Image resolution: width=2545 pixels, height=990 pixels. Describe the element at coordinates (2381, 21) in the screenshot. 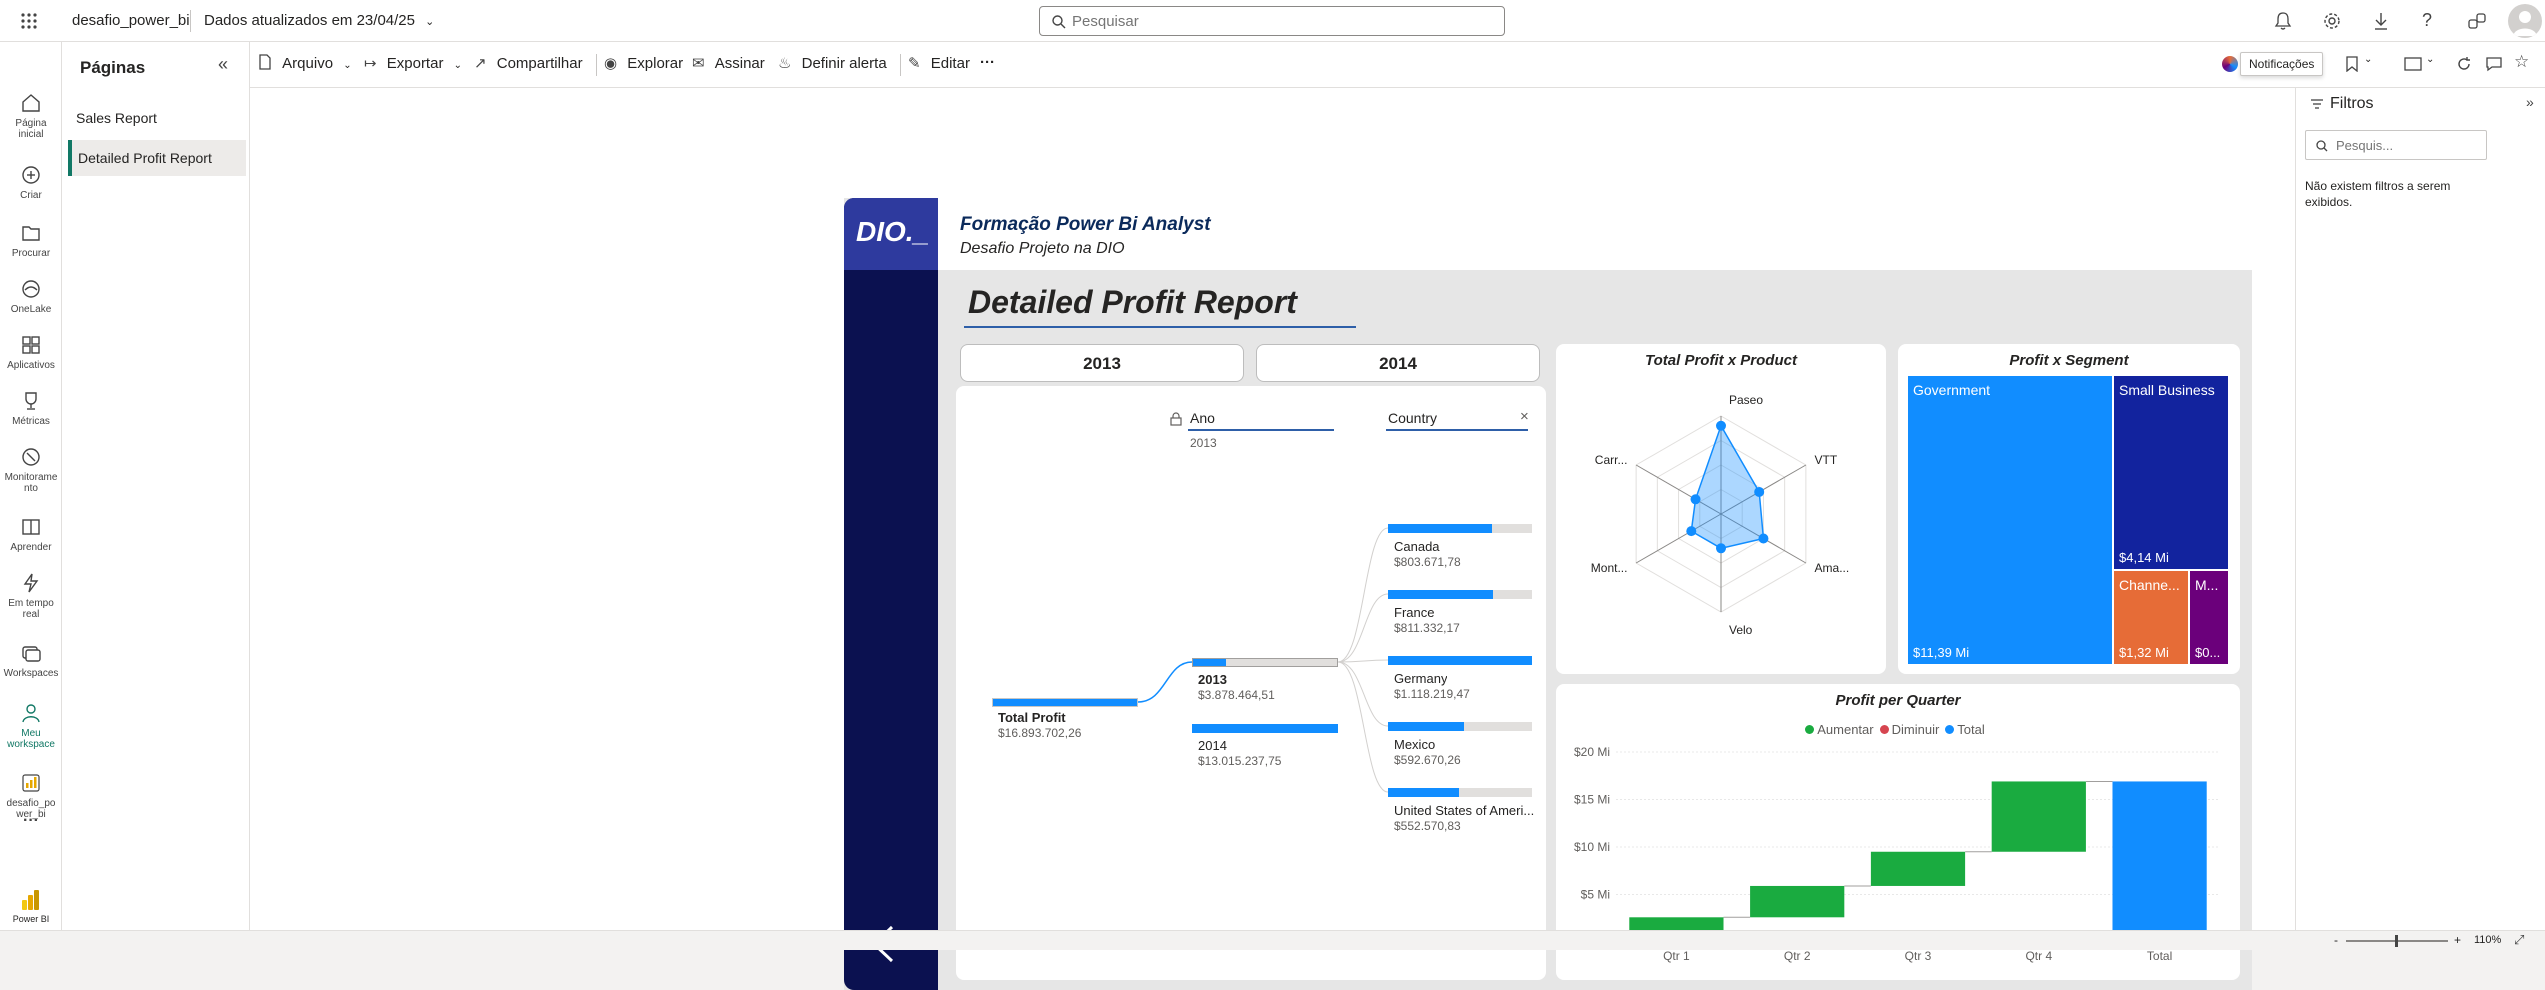

I see `download-icon` at that location.